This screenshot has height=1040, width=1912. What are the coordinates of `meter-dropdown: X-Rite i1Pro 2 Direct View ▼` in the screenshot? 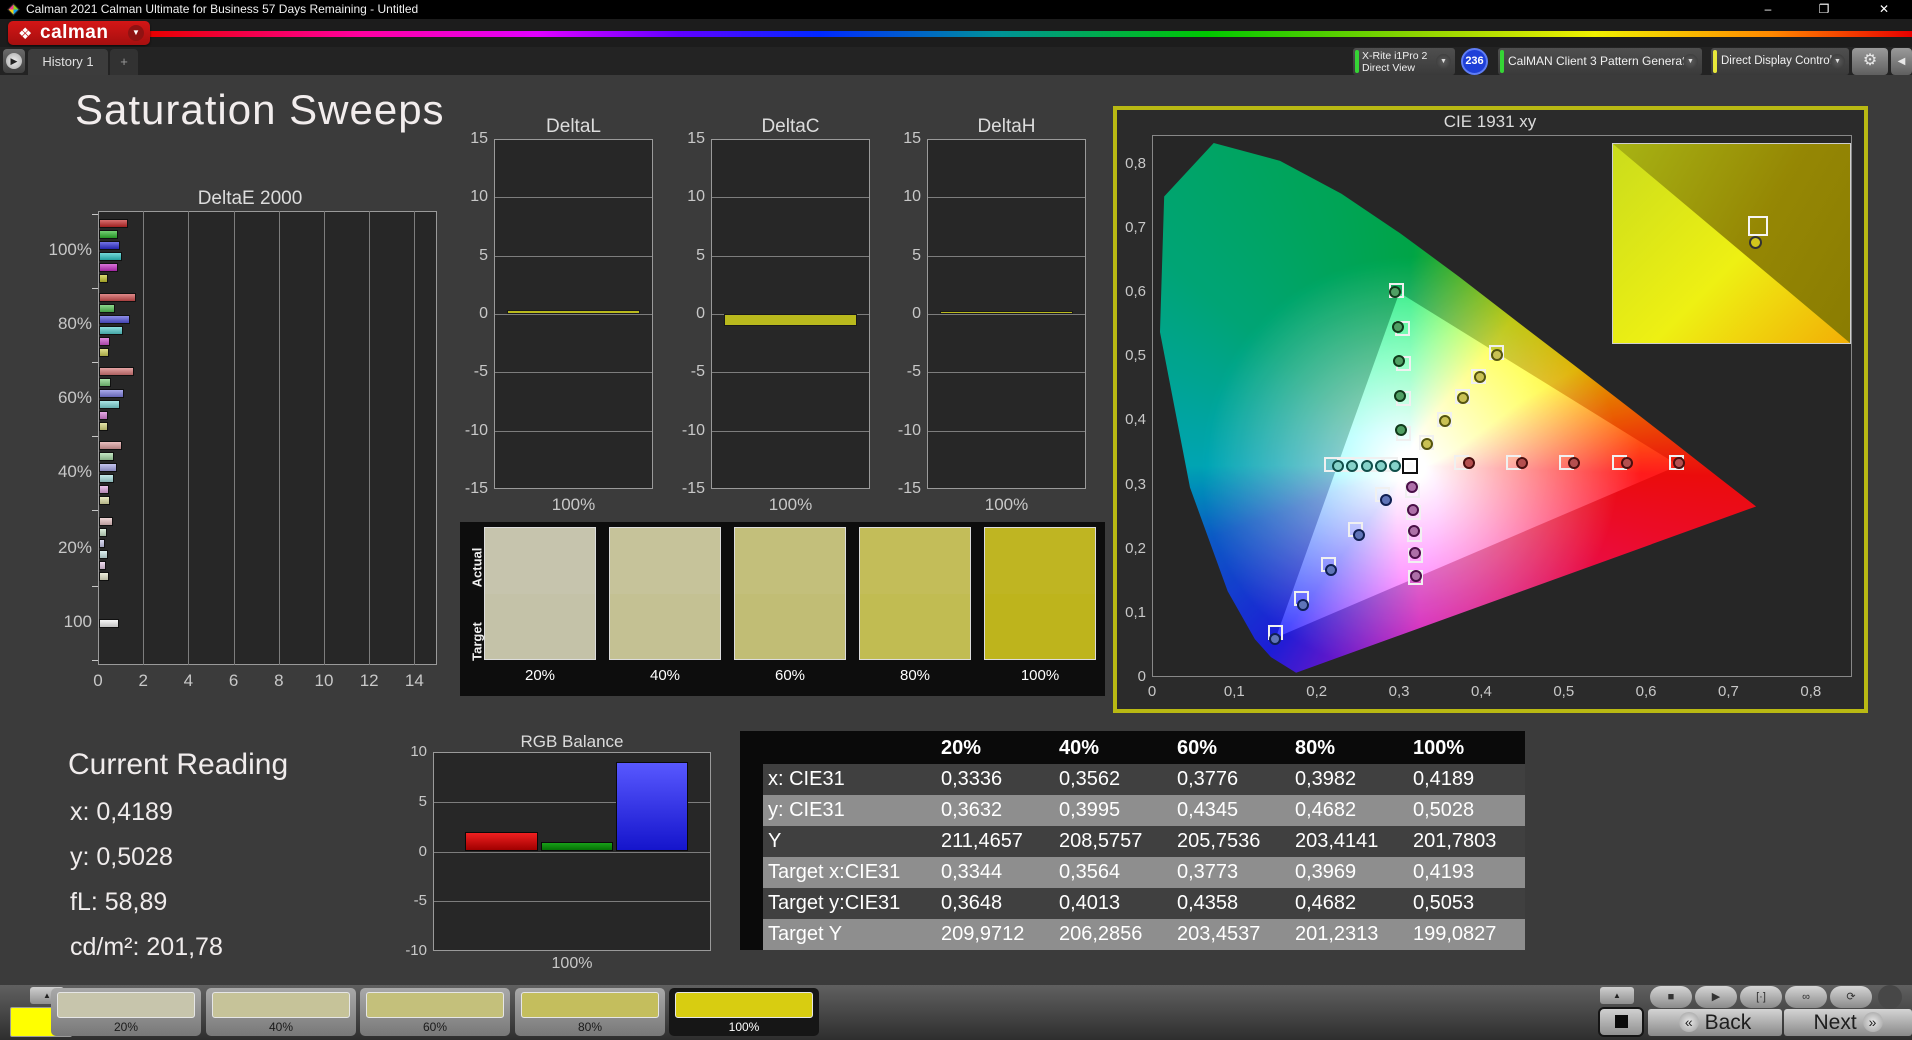 It's located at (1404, 61).